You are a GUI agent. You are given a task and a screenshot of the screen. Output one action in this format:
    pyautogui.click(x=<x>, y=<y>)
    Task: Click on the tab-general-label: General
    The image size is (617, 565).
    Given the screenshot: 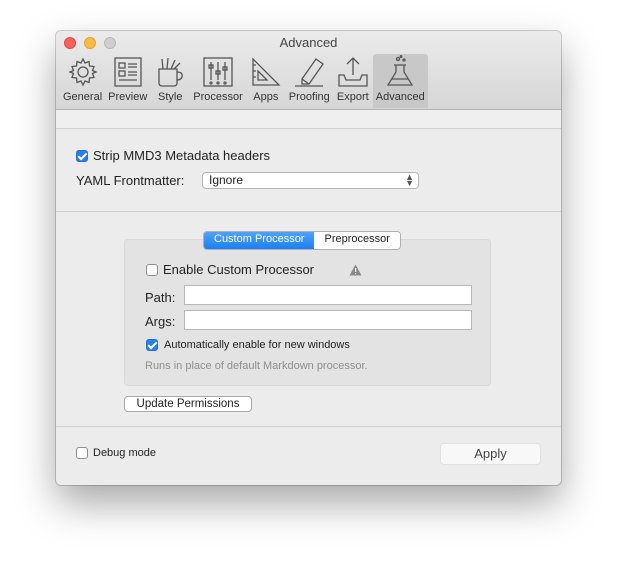 What is the action you would take?
    pyautogui.click(x=83, y=97)
    